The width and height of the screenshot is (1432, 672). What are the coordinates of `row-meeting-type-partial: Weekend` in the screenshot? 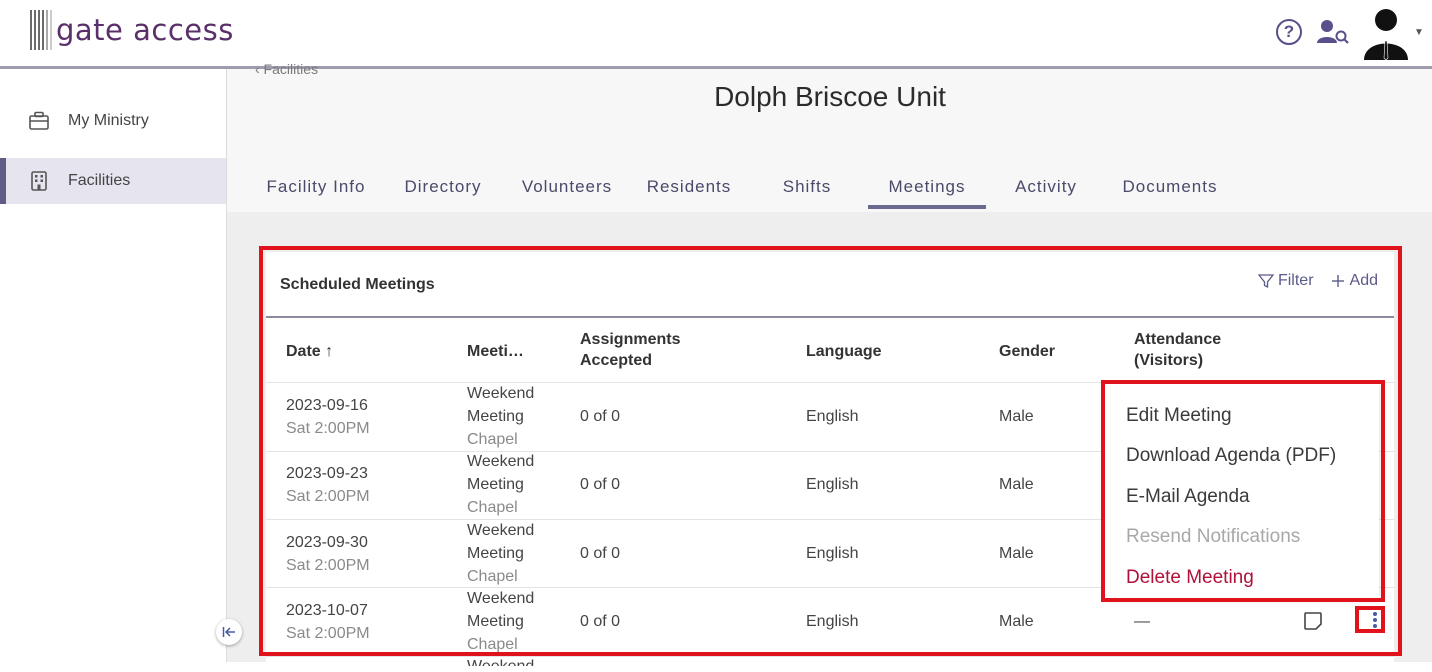 It's located at (500, 661).